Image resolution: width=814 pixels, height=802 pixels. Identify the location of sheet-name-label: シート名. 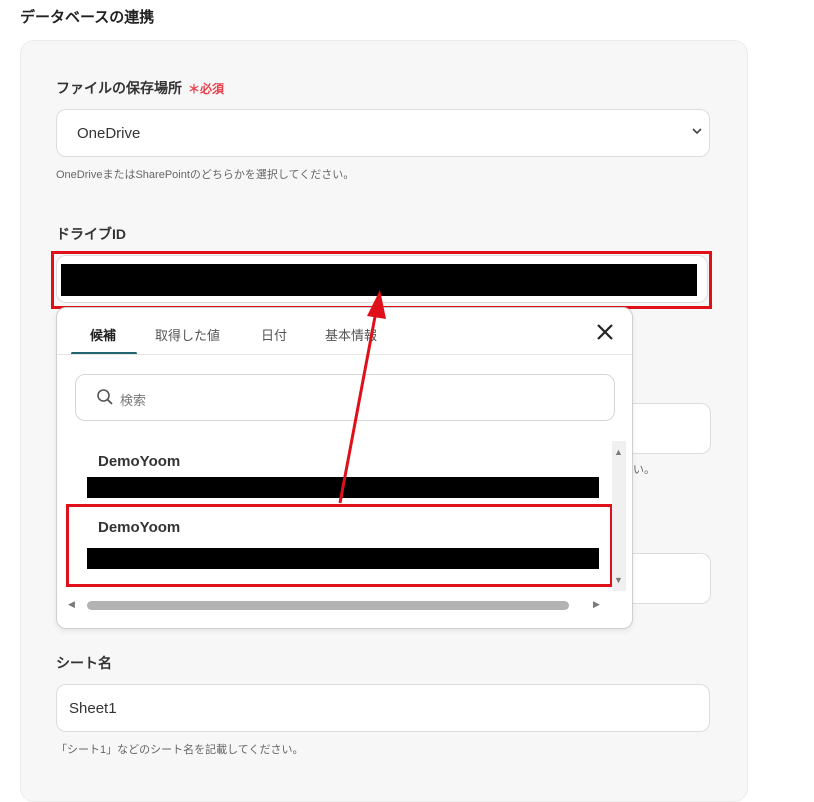
(84, 663).